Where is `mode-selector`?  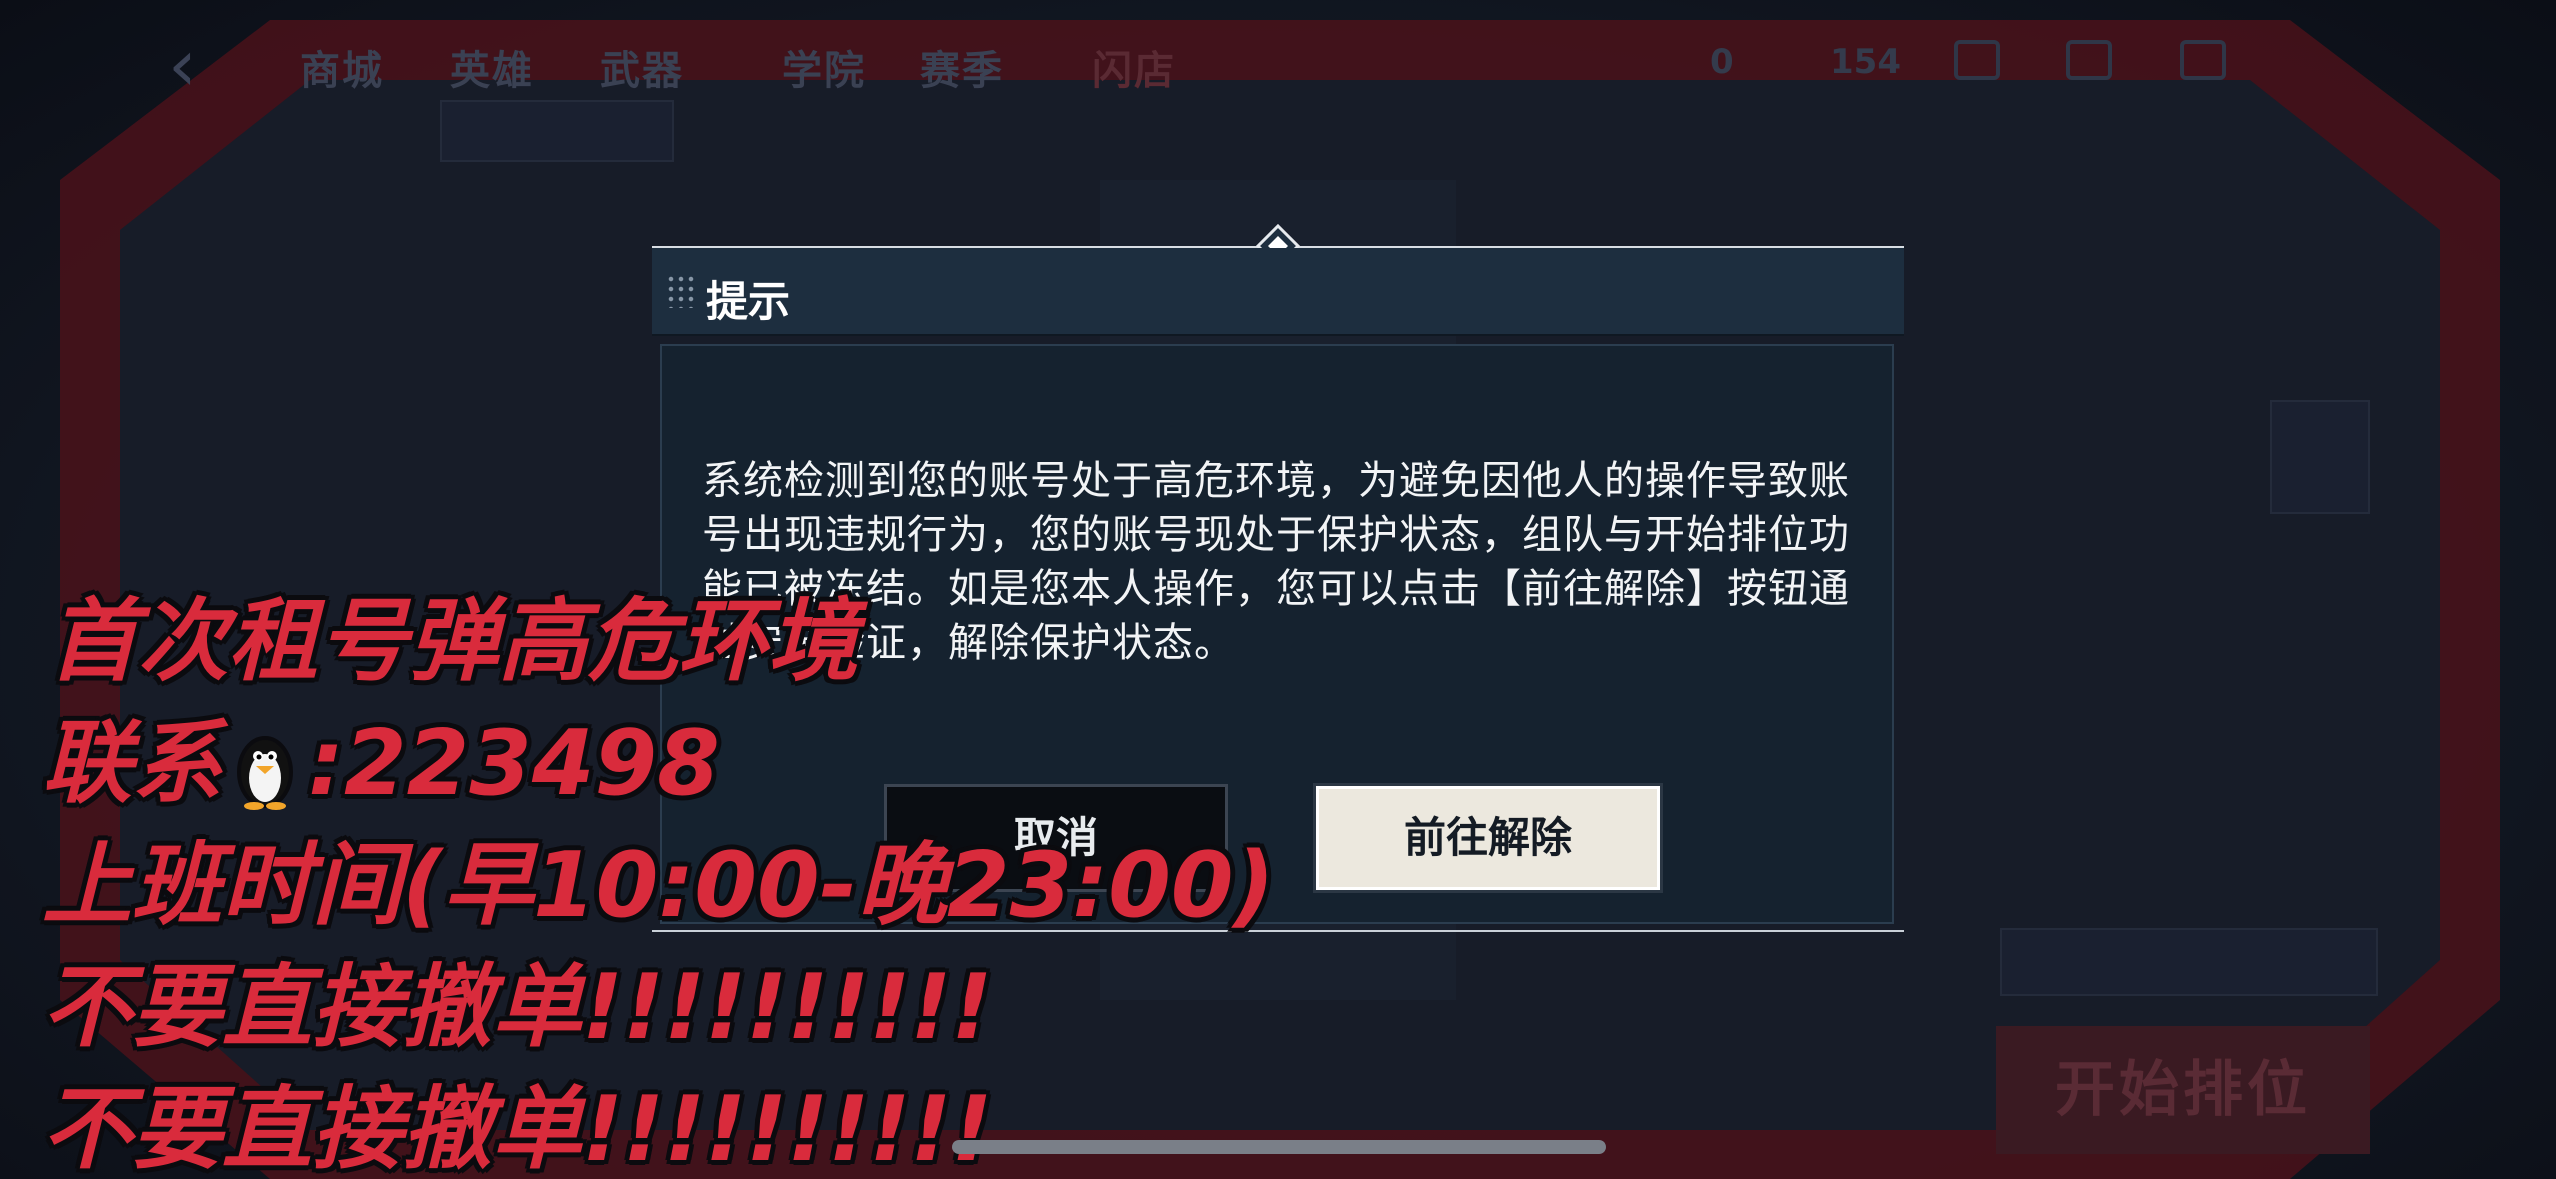 mode-selector is located at coordinates (2189, 962).